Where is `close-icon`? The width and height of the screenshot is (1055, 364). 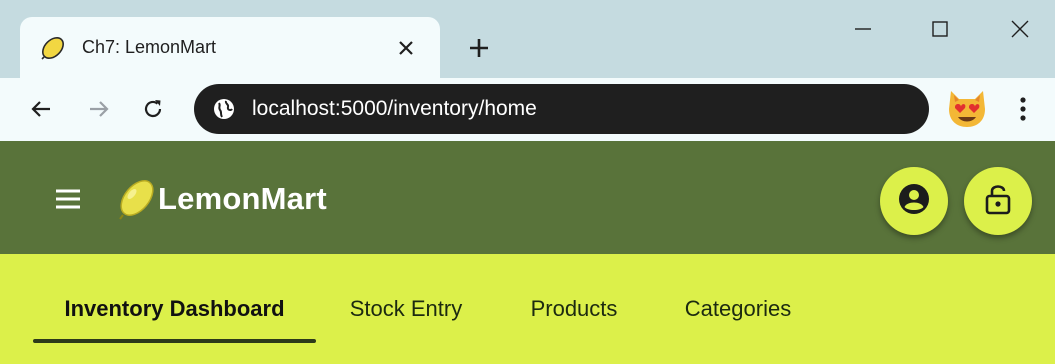 close-icon is located at coordinates (406, 48).